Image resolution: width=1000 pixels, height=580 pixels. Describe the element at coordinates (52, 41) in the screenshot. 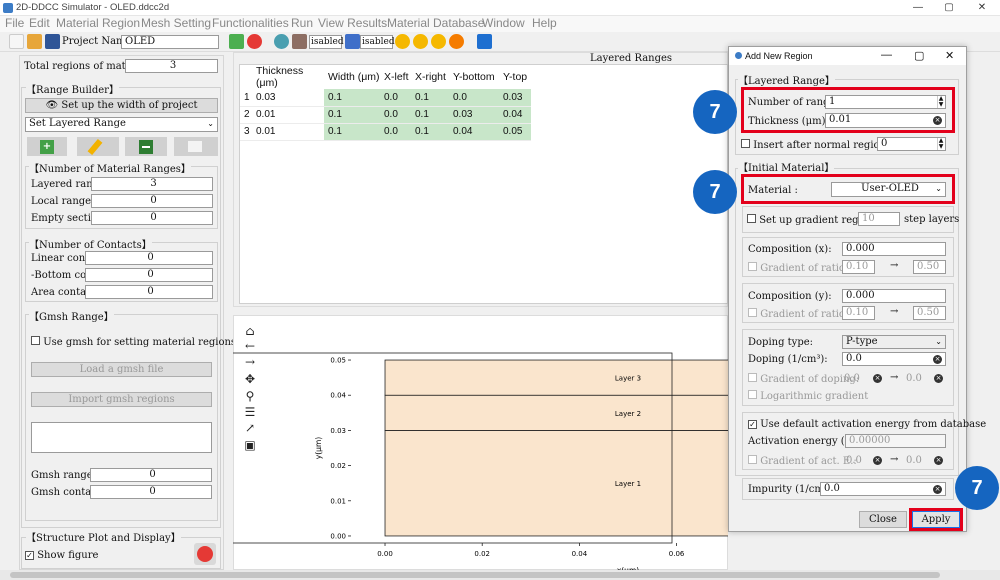

I see `save-icon` at that location.